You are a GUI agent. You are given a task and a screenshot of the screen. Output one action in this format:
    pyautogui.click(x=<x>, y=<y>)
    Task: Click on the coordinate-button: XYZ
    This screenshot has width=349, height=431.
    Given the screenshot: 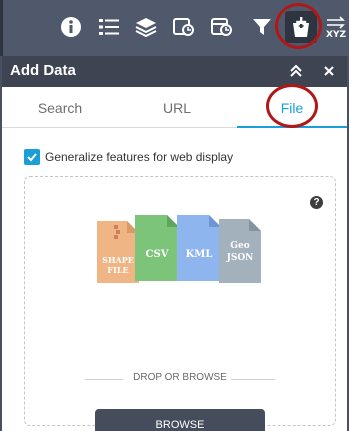 What is the action you would take?
    pyautogui.click(x=335, y=27)
    